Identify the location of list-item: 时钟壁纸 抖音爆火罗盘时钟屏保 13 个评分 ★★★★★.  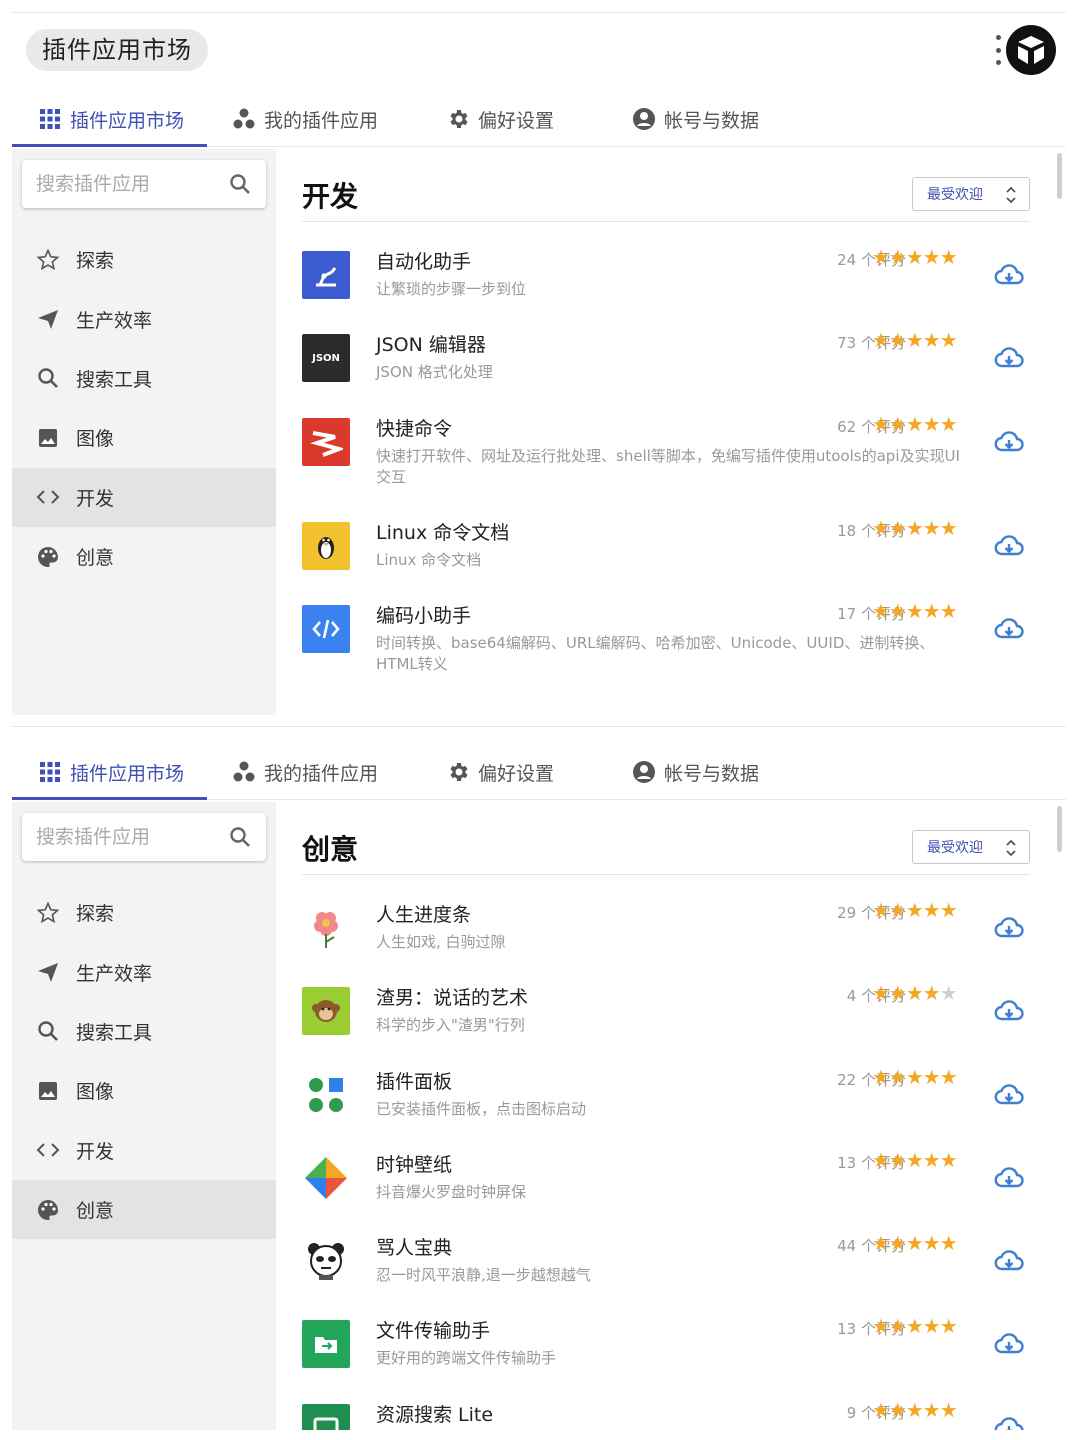
(672, 1177).